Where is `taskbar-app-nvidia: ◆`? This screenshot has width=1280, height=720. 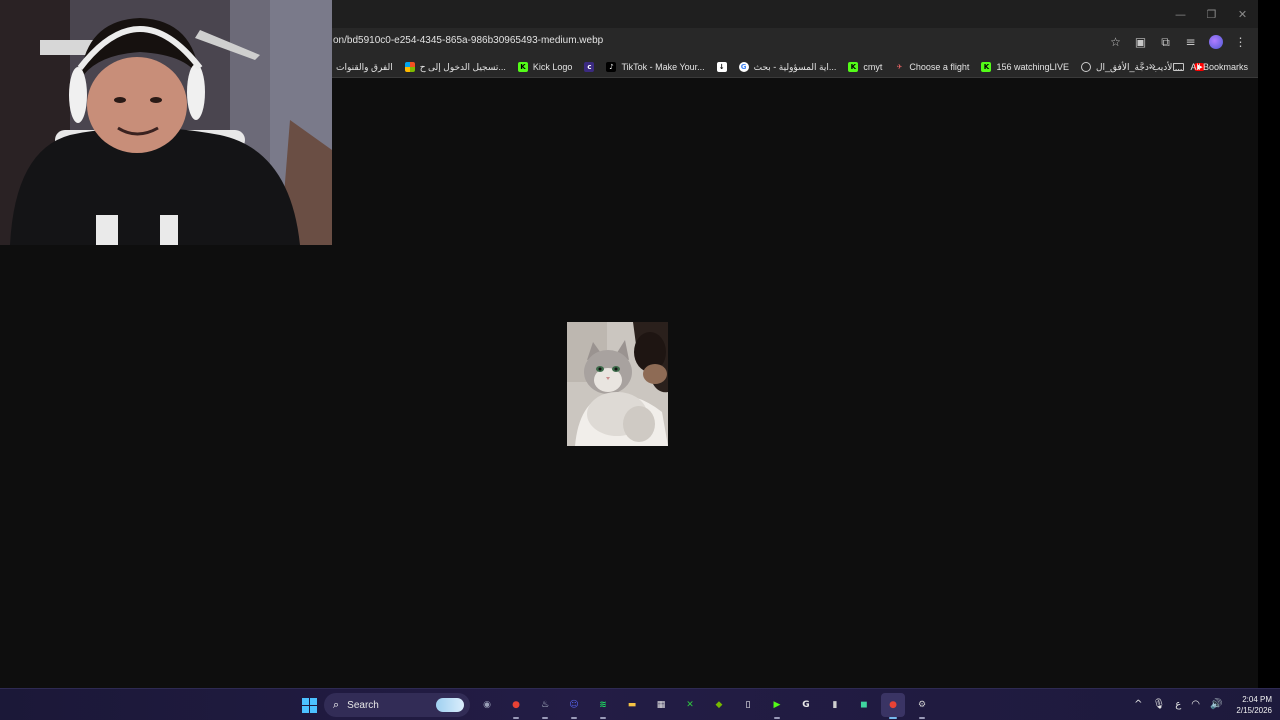 taskbar-app-nvidia: ◆ is located at coordinates (719, 705).